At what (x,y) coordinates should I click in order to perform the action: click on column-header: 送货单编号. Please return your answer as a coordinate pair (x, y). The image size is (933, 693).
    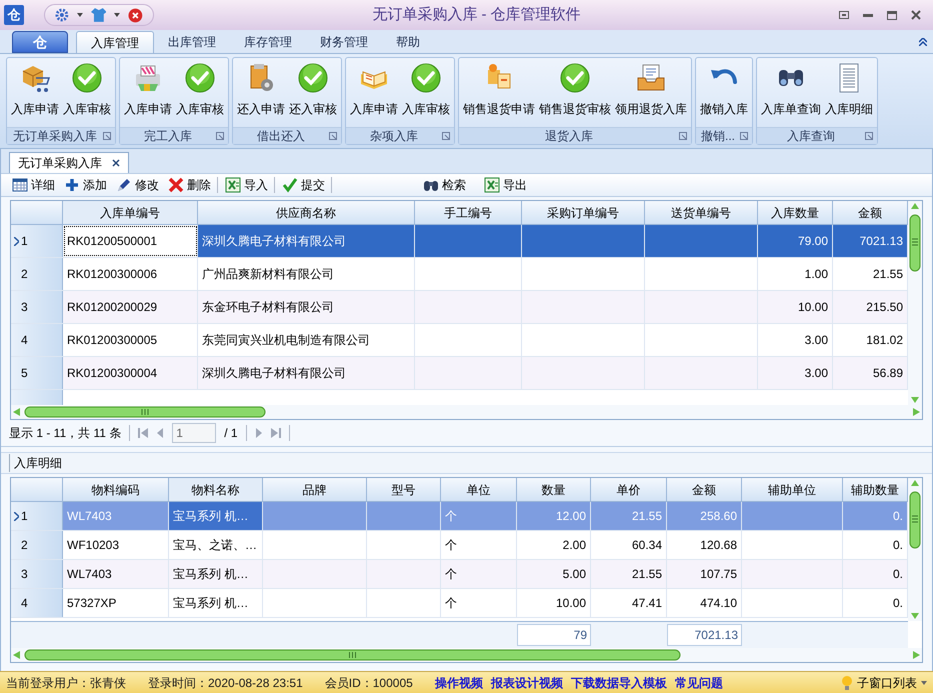
    Looking at the image, I should click on (701, 212).